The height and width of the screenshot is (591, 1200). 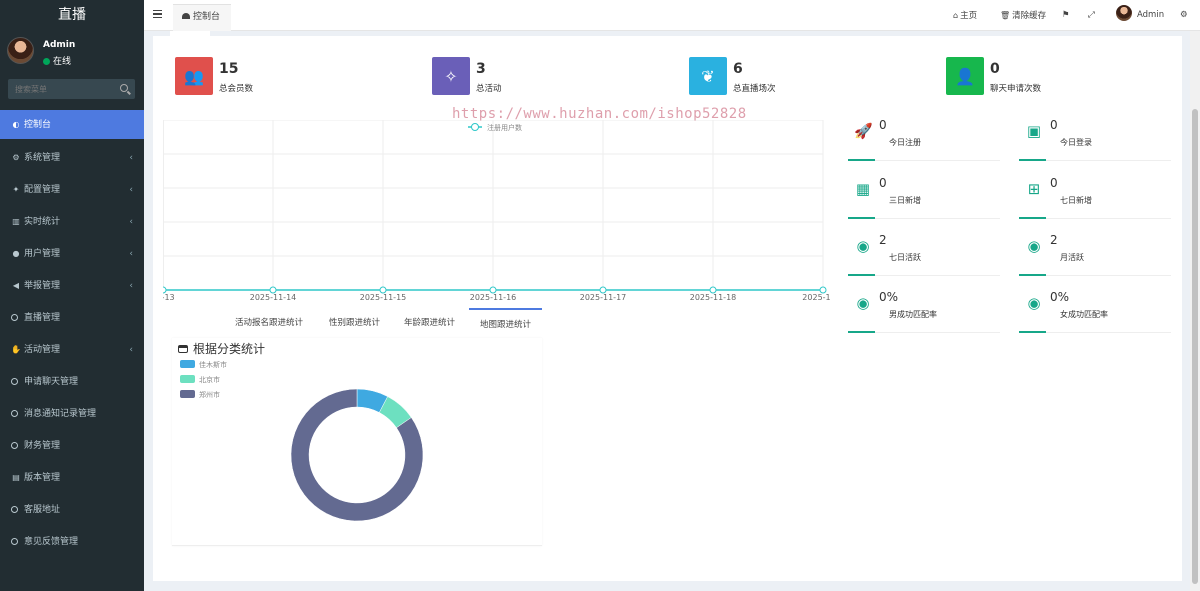 What do you see at coordinates (269, 323) in the screenshot?
I see `tab-activity-signup: 活动报名跟进统计` at bounding box center [269, 323].